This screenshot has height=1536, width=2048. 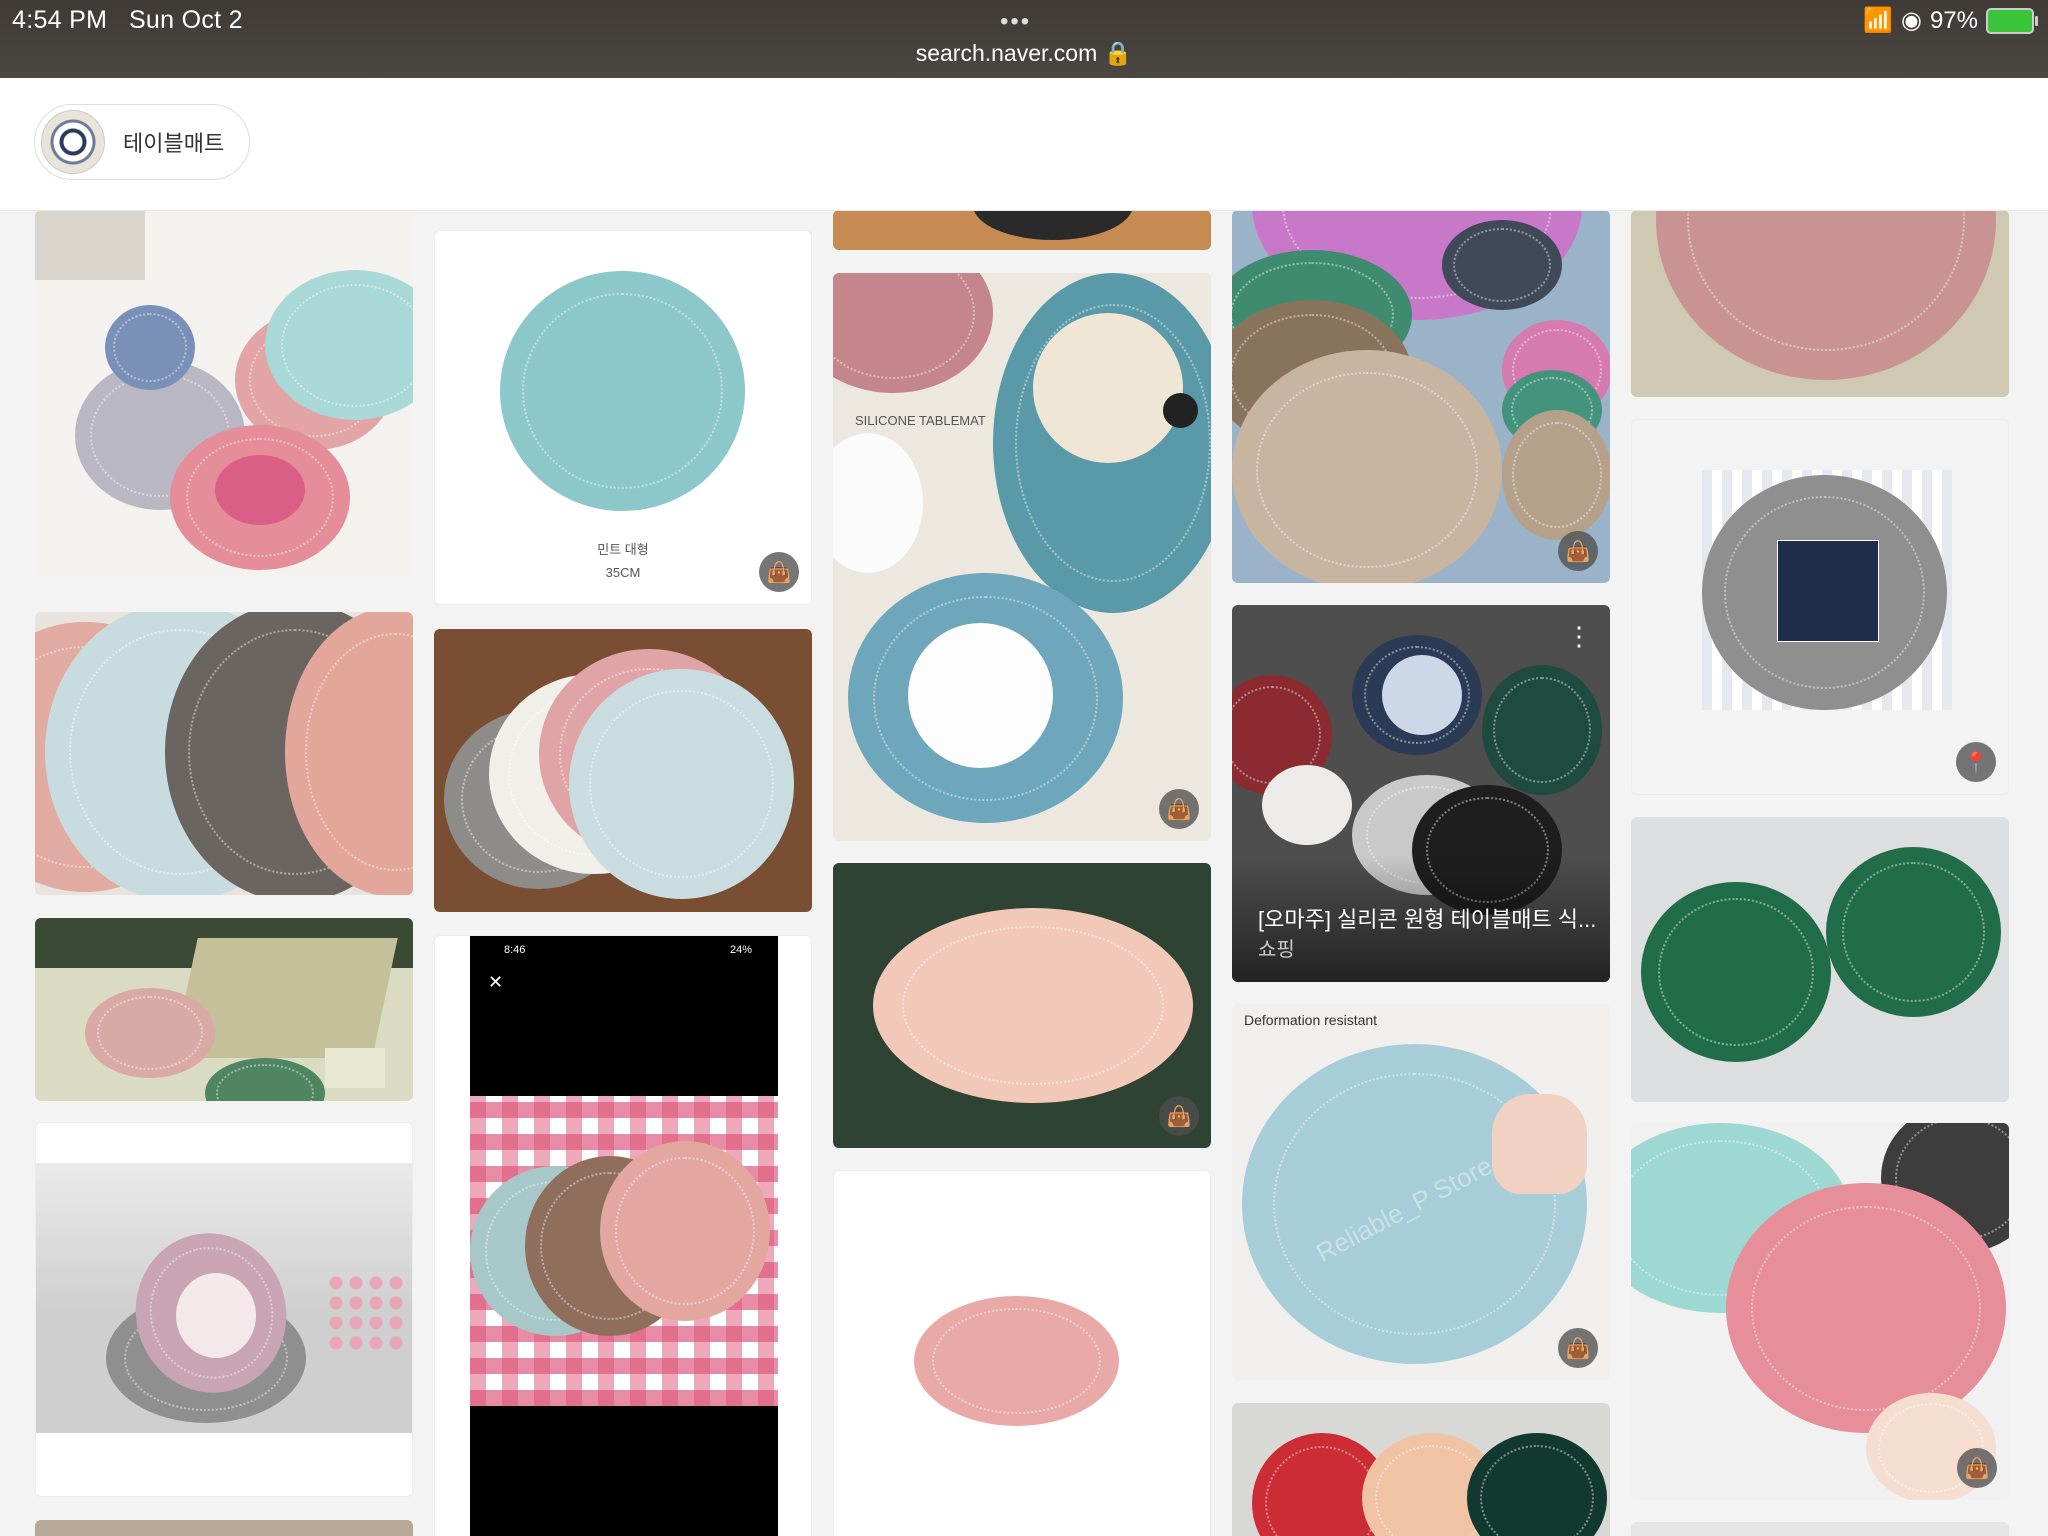 What do you see at coordinates (1953, 20) in the screenshot?
I see `battery-percent: 97%` at bounding box center [1953, 20].